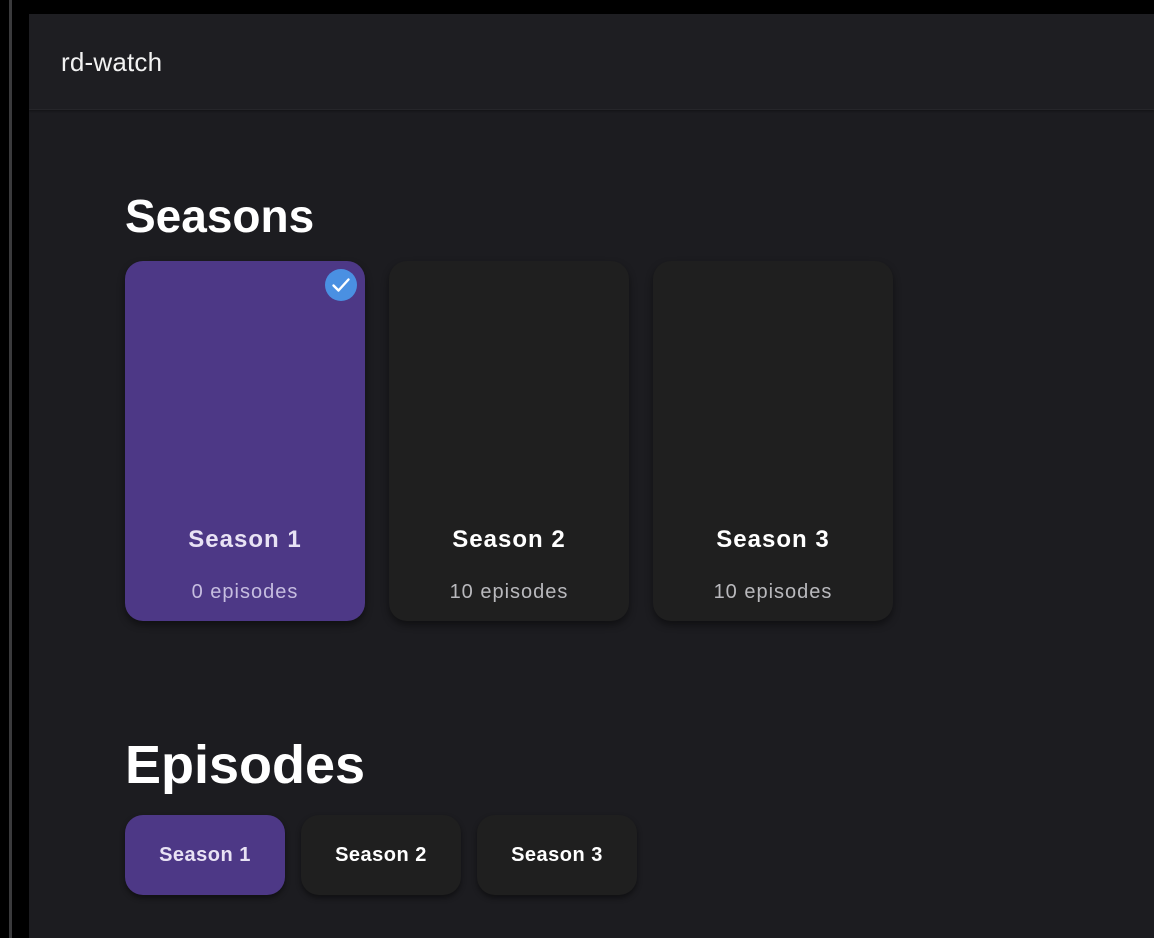 This screenshot has height=938, width=1154. What do you see at coordinates (557, 855) in the screenshot?
I see `episodes-tab-season-3: Season 3` at bounding box center [557, 855].